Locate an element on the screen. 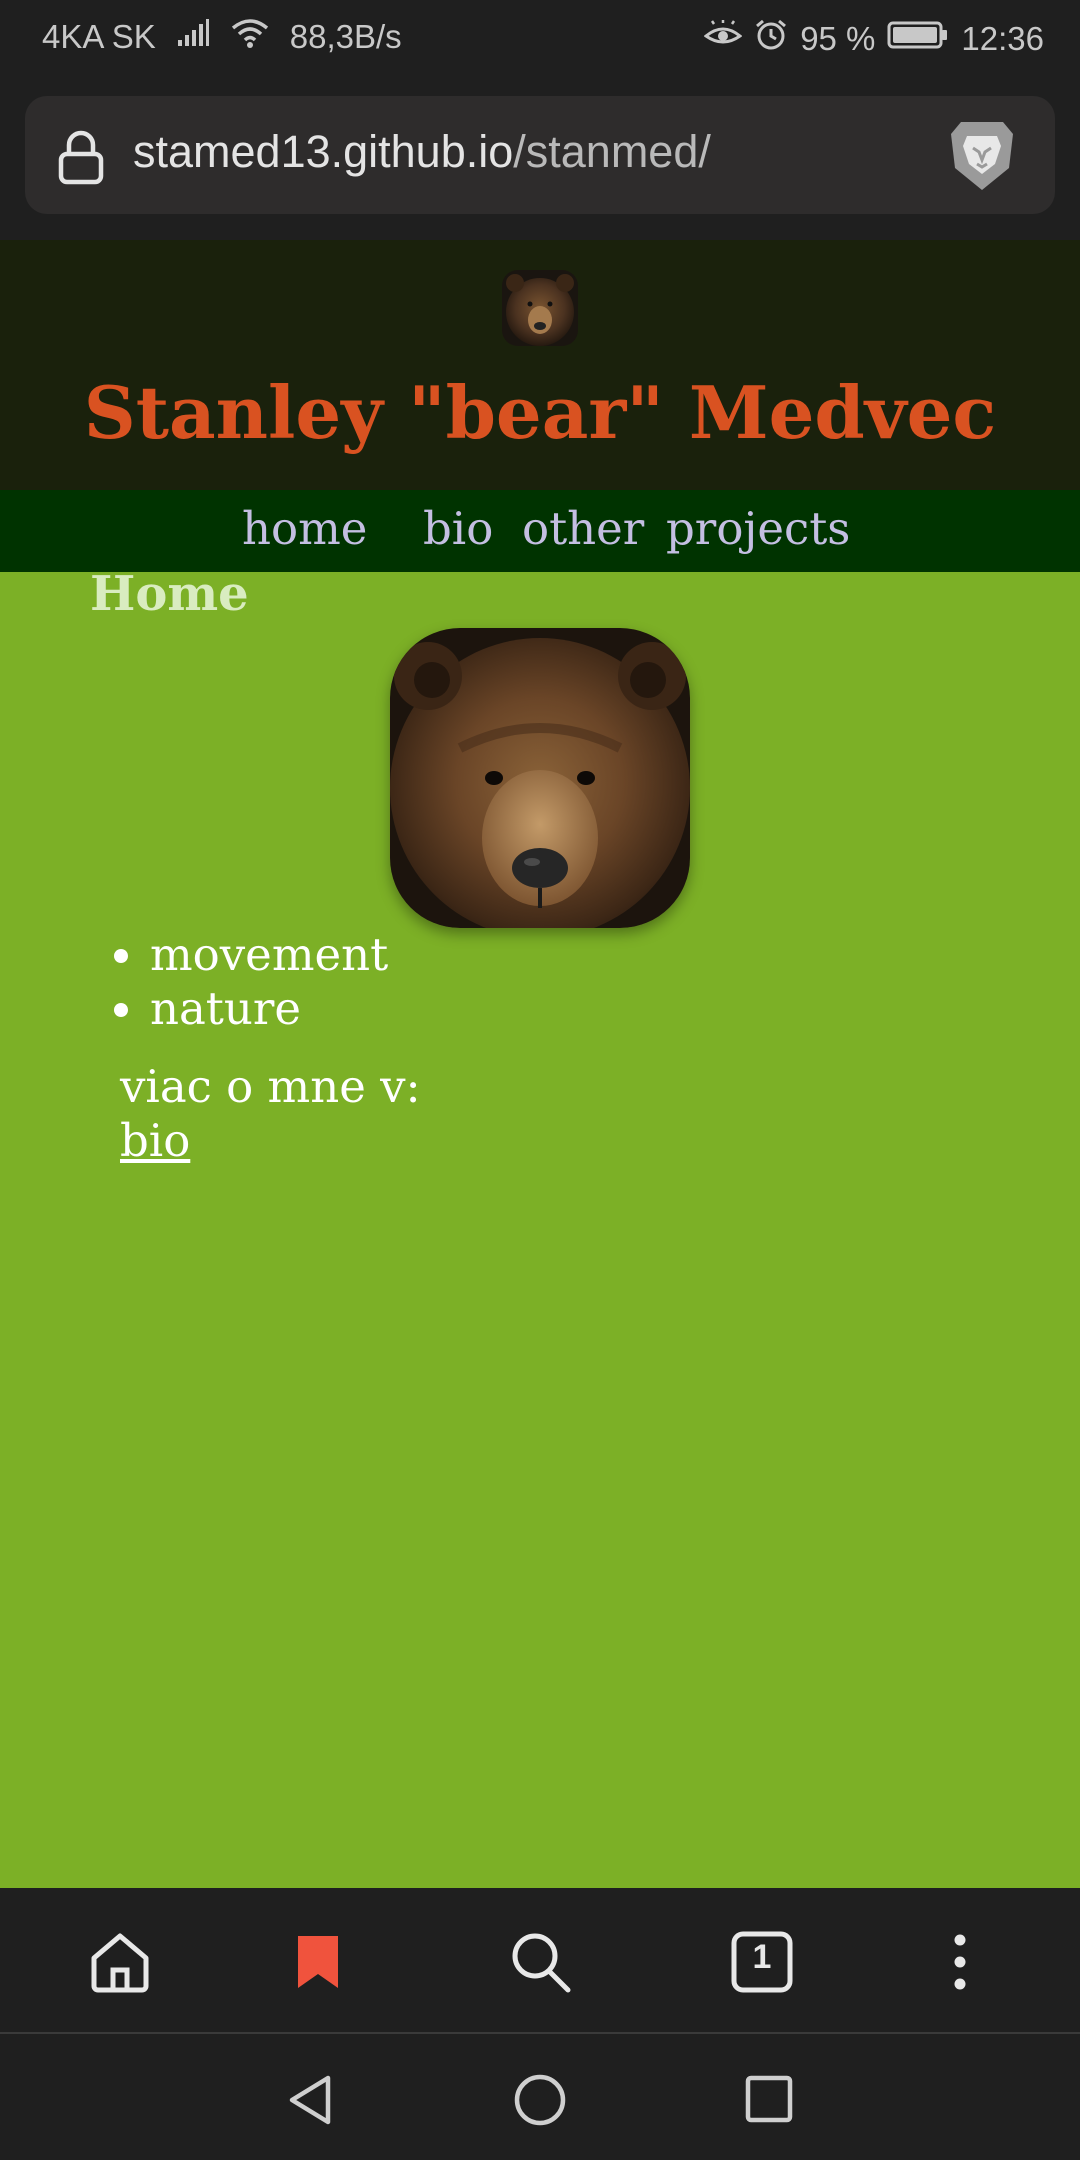  address-bar: stamed13.github.io/stanmed/ is located at coordinates (540, 155).